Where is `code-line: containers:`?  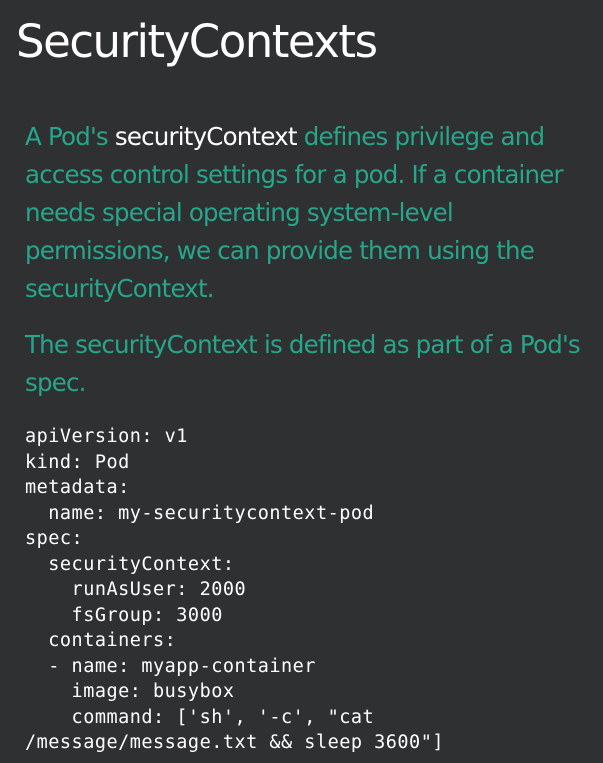 code-line: containers: is located at coordinates (101, 640).